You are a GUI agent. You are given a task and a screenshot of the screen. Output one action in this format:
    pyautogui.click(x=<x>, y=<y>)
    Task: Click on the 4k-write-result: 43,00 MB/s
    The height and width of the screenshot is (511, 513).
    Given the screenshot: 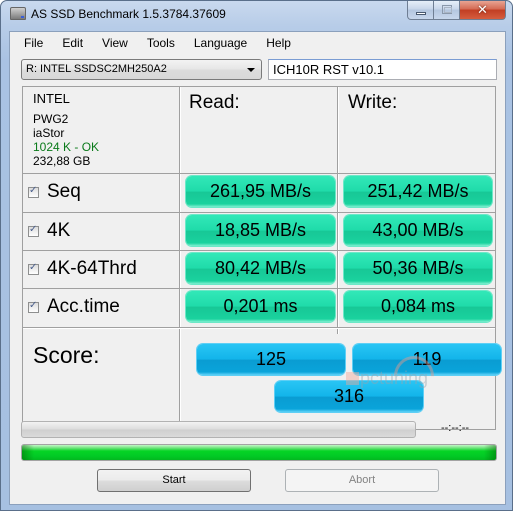 What is the action you would take?
    pyautogui.click(x=418, y=230)
    